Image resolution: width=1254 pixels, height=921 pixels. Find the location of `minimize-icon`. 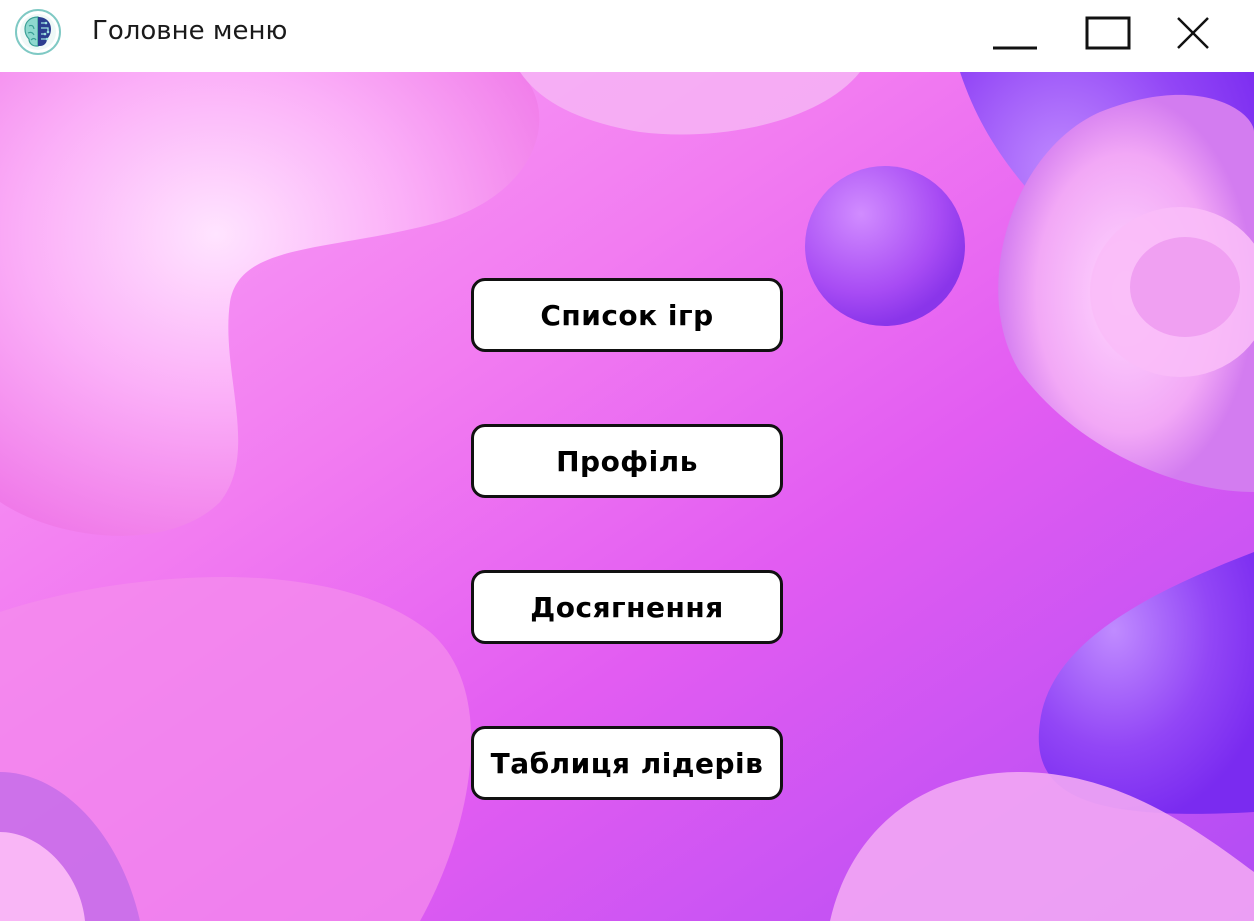

minimize-icon is located at coordinates (1015, 33).